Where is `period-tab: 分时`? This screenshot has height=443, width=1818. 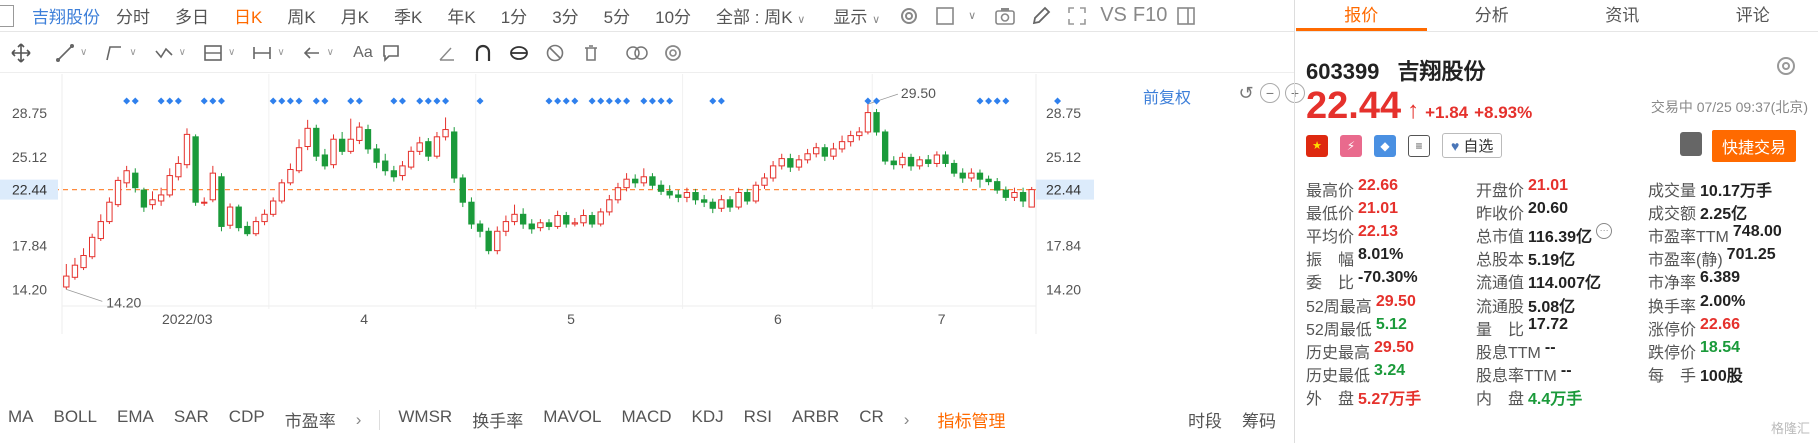 period-tab: 分时 is located at coordinates (133, 15).